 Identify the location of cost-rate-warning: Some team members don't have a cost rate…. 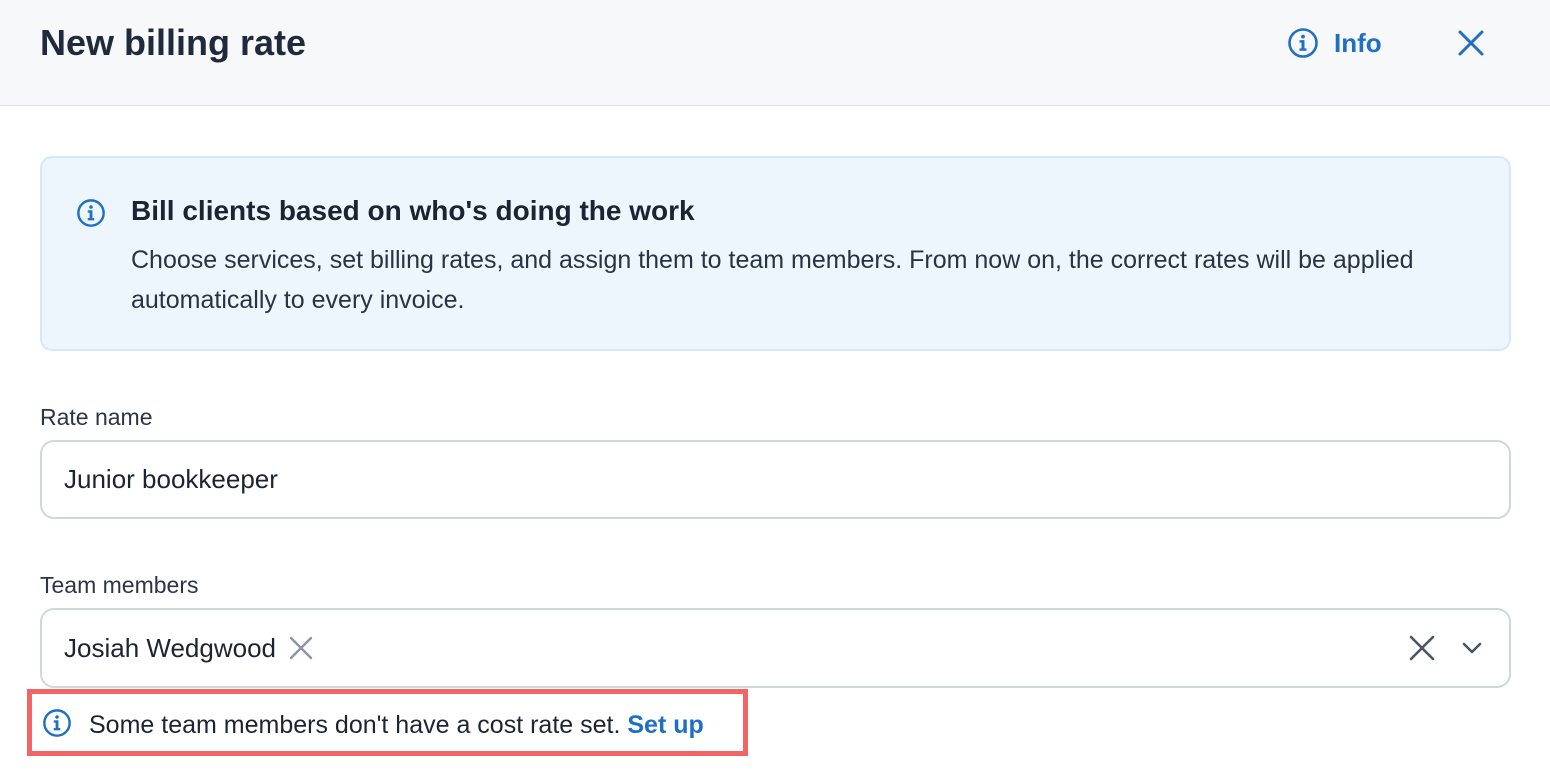
(387, 722).